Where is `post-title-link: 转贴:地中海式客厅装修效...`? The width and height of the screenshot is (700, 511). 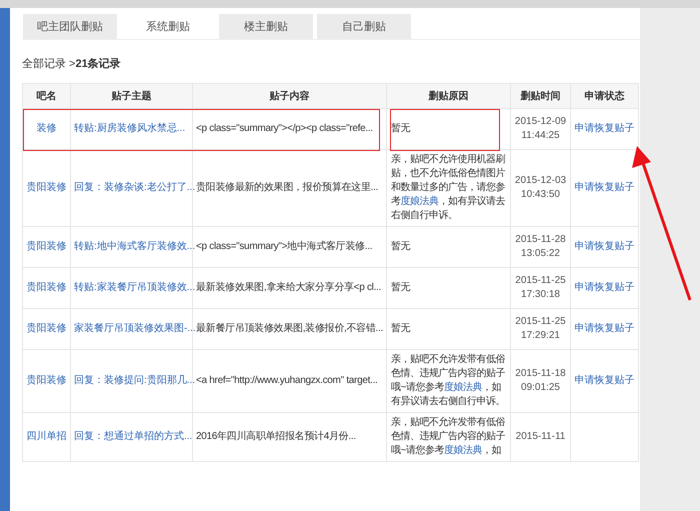
post-title-link: 转贴:地中海式客厅装修效... is located at coordinates (135, 246).